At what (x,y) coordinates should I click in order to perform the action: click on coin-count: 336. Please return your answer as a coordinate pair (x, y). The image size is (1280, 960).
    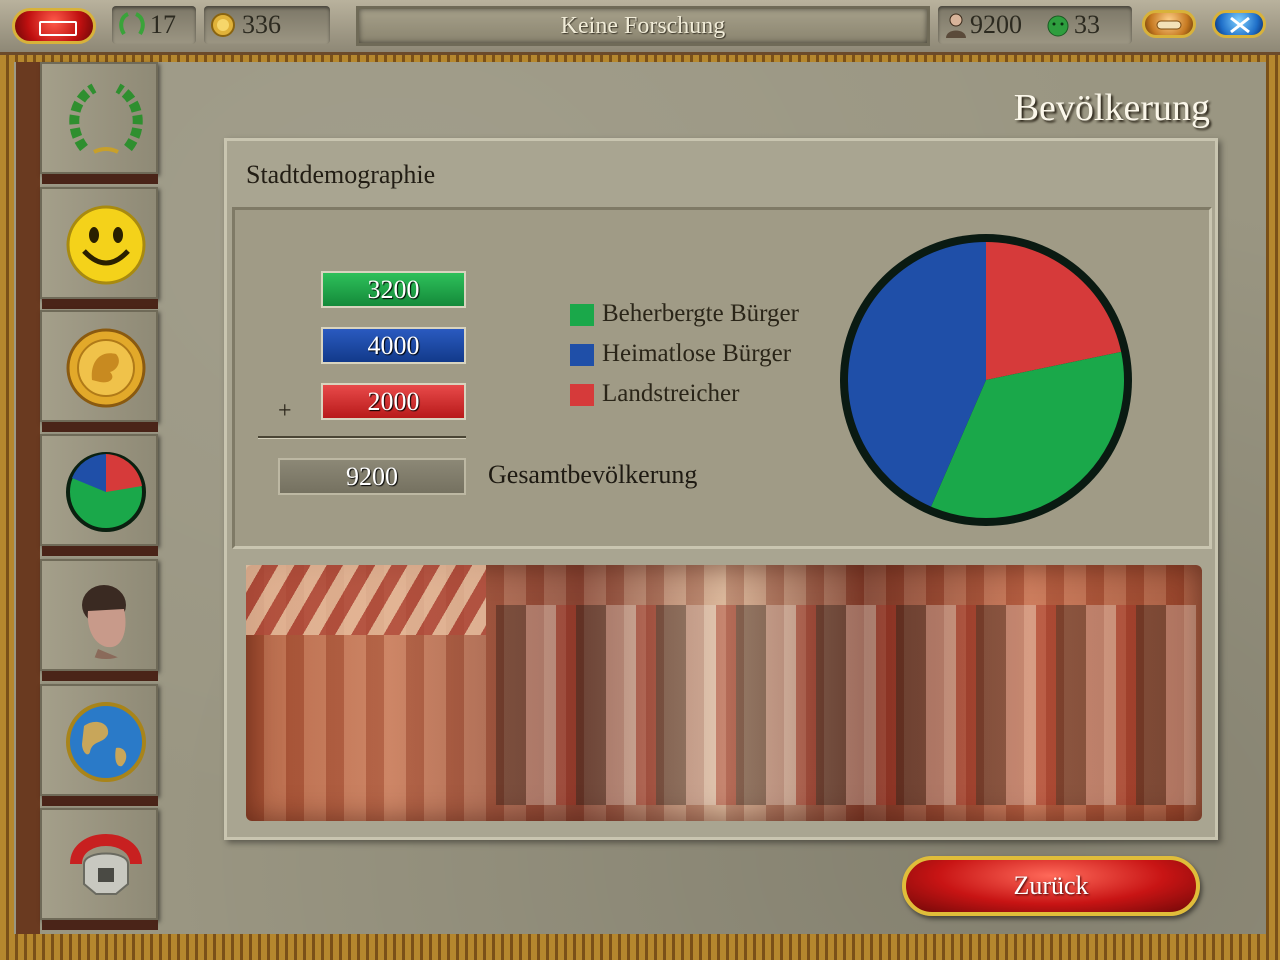
    Looking at the image, I should click on (261, 24).